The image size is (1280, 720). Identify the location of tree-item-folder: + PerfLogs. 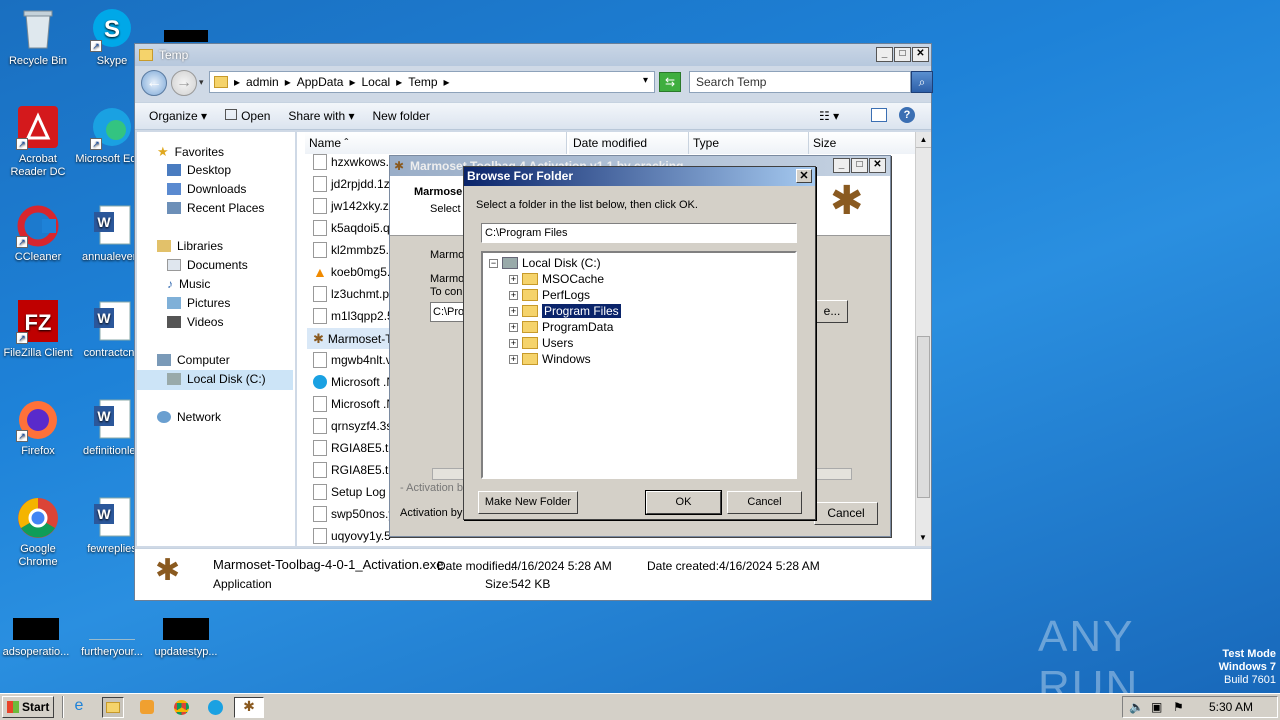
(549, 295).